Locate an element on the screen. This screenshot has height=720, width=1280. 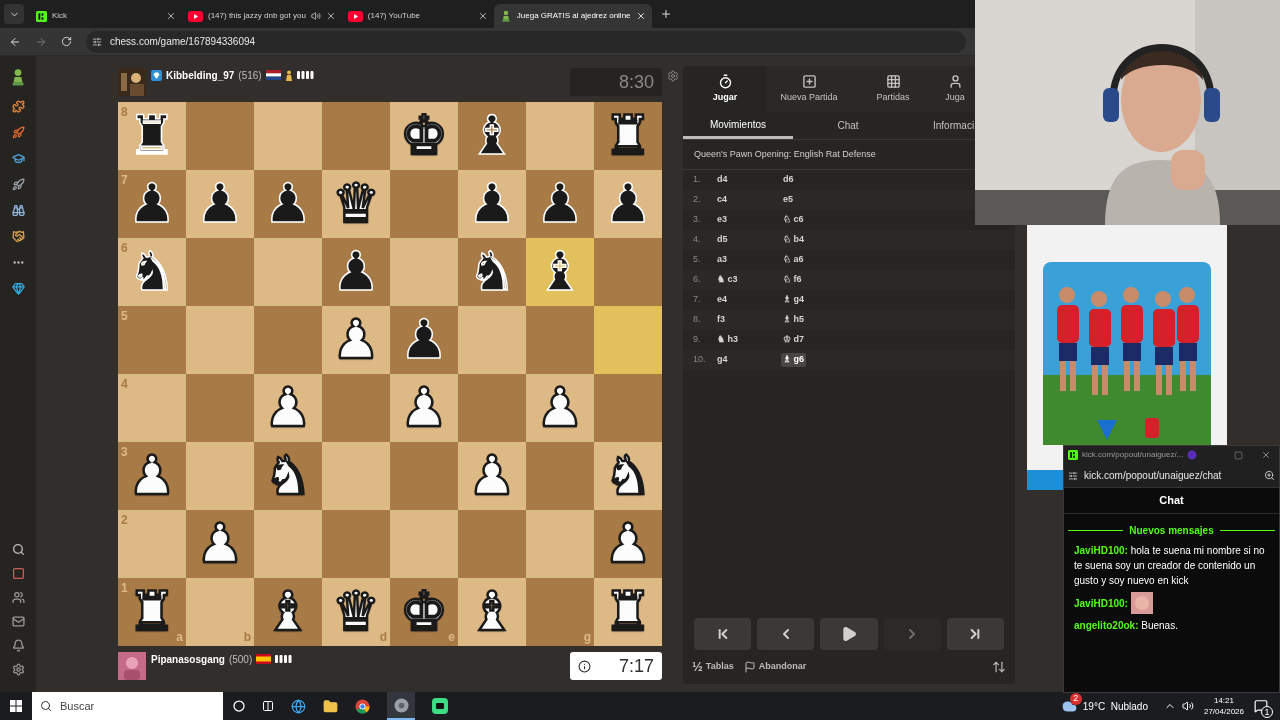
task-view-icon is located at coordinates (268, 706).